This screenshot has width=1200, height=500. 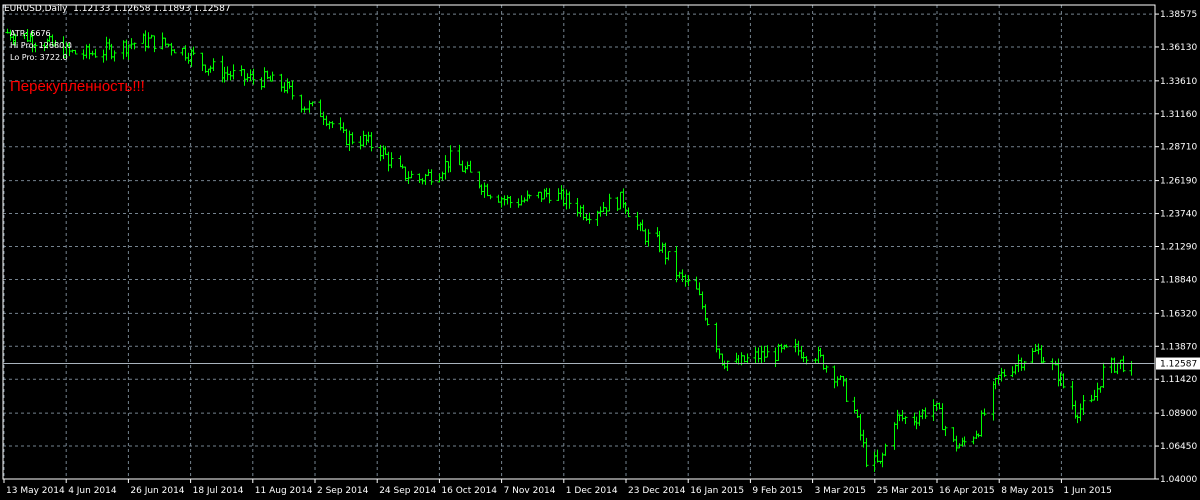 I want to click on x-tick-label: 11 Aug 2014, so click(x=284, y=491).